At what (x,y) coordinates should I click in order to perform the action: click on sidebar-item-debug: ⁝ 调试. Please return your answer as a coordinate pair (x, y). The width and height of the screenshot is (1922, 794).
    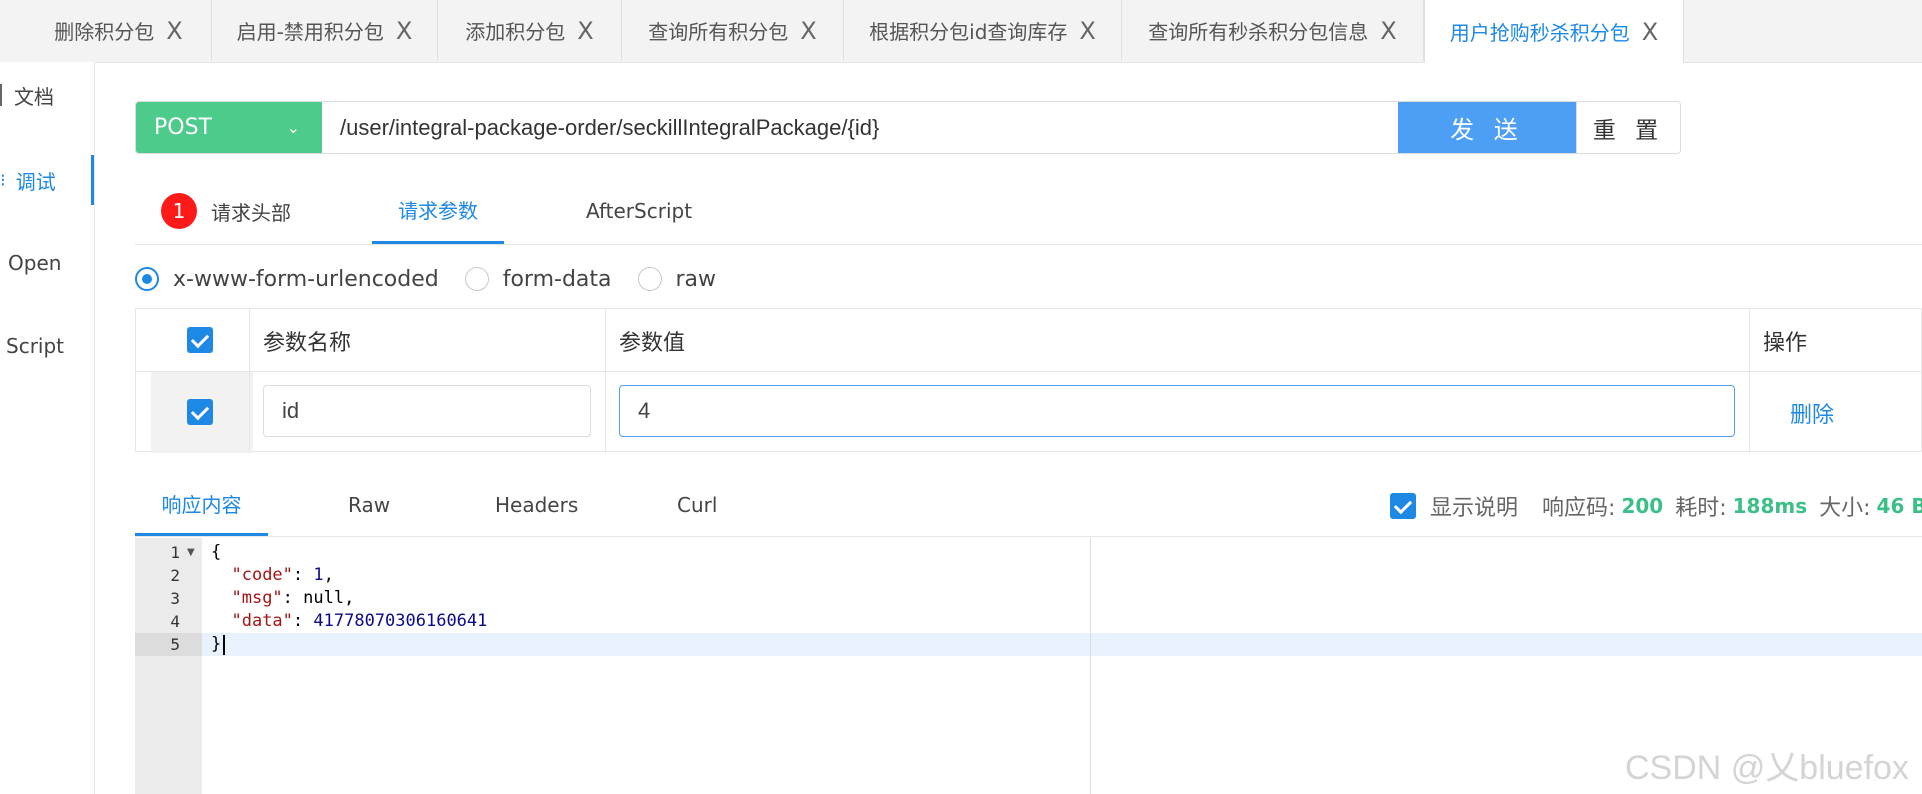
    Looking at the image, I should click on (47, 180).